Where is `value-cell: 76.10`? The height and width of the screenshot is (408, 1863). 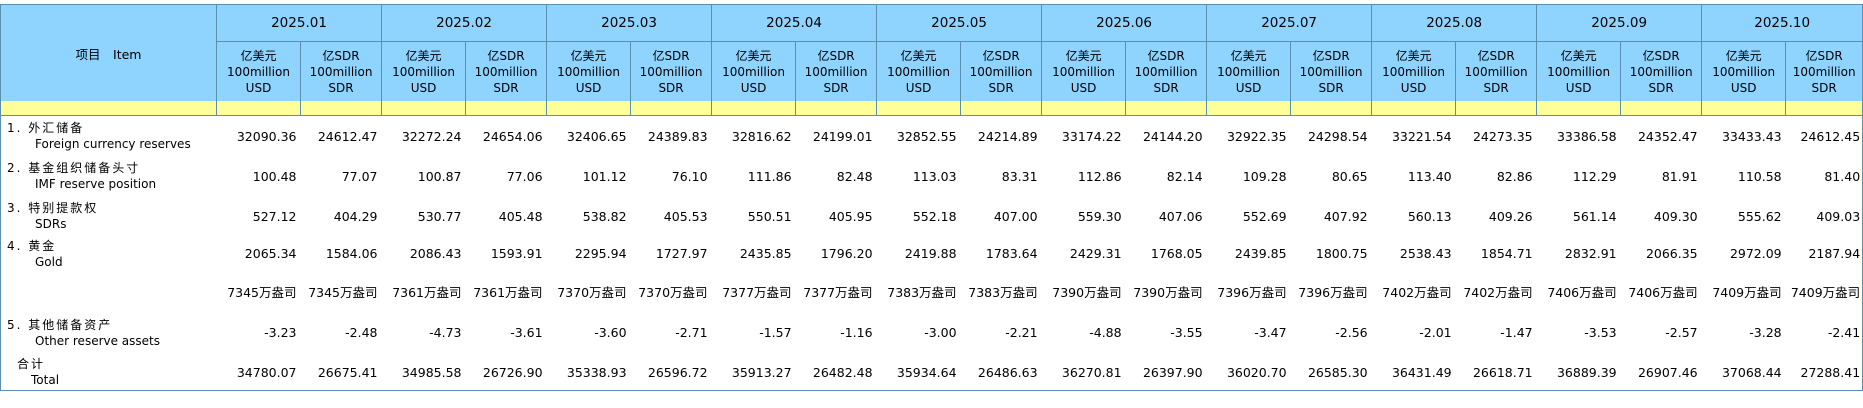
value-cell: 76.10 is located at coordinates (689, 176).